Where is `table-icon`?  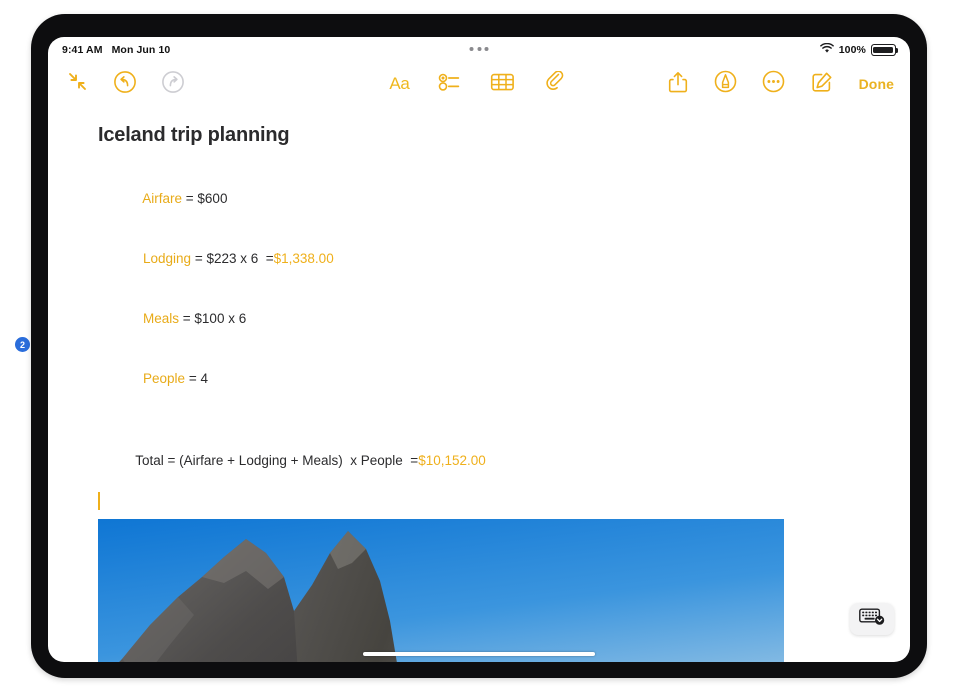 table-icon is located at coordinates (503, 84).